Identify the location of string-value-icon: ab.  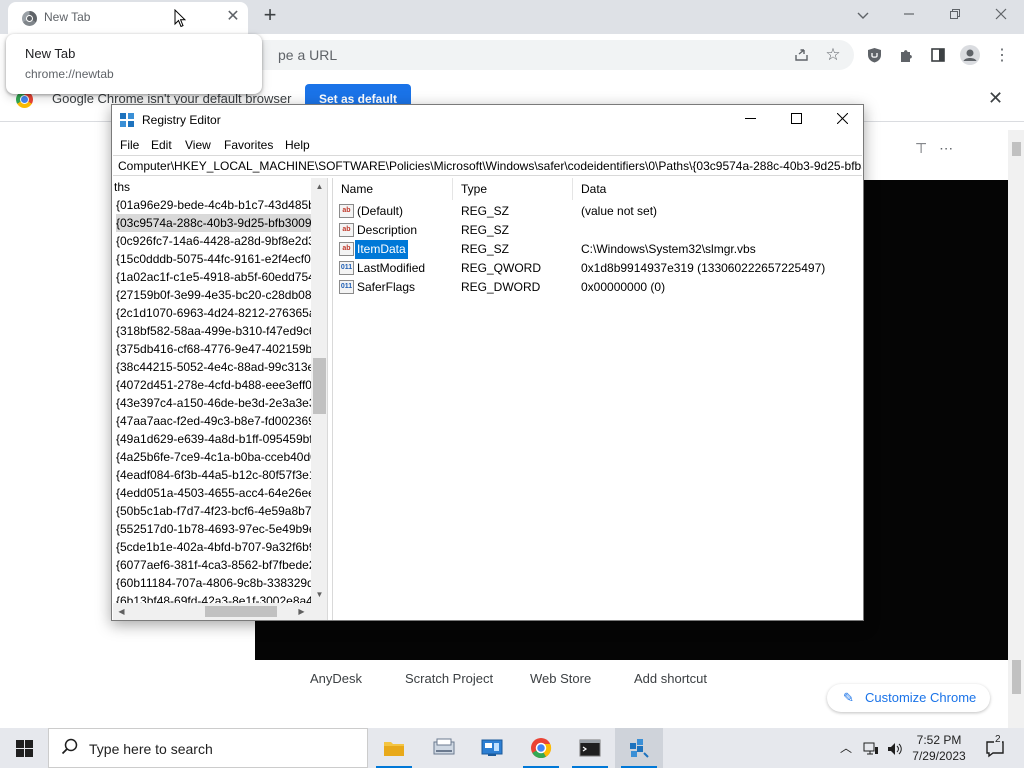
(346, 249).